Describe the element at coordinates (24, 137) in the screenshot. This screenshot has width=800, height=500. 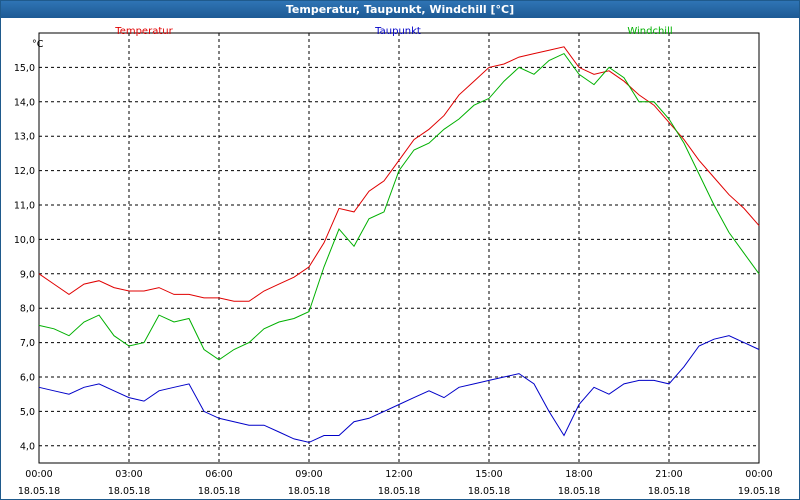
I see `y-tick-label: 13,0` at that location.